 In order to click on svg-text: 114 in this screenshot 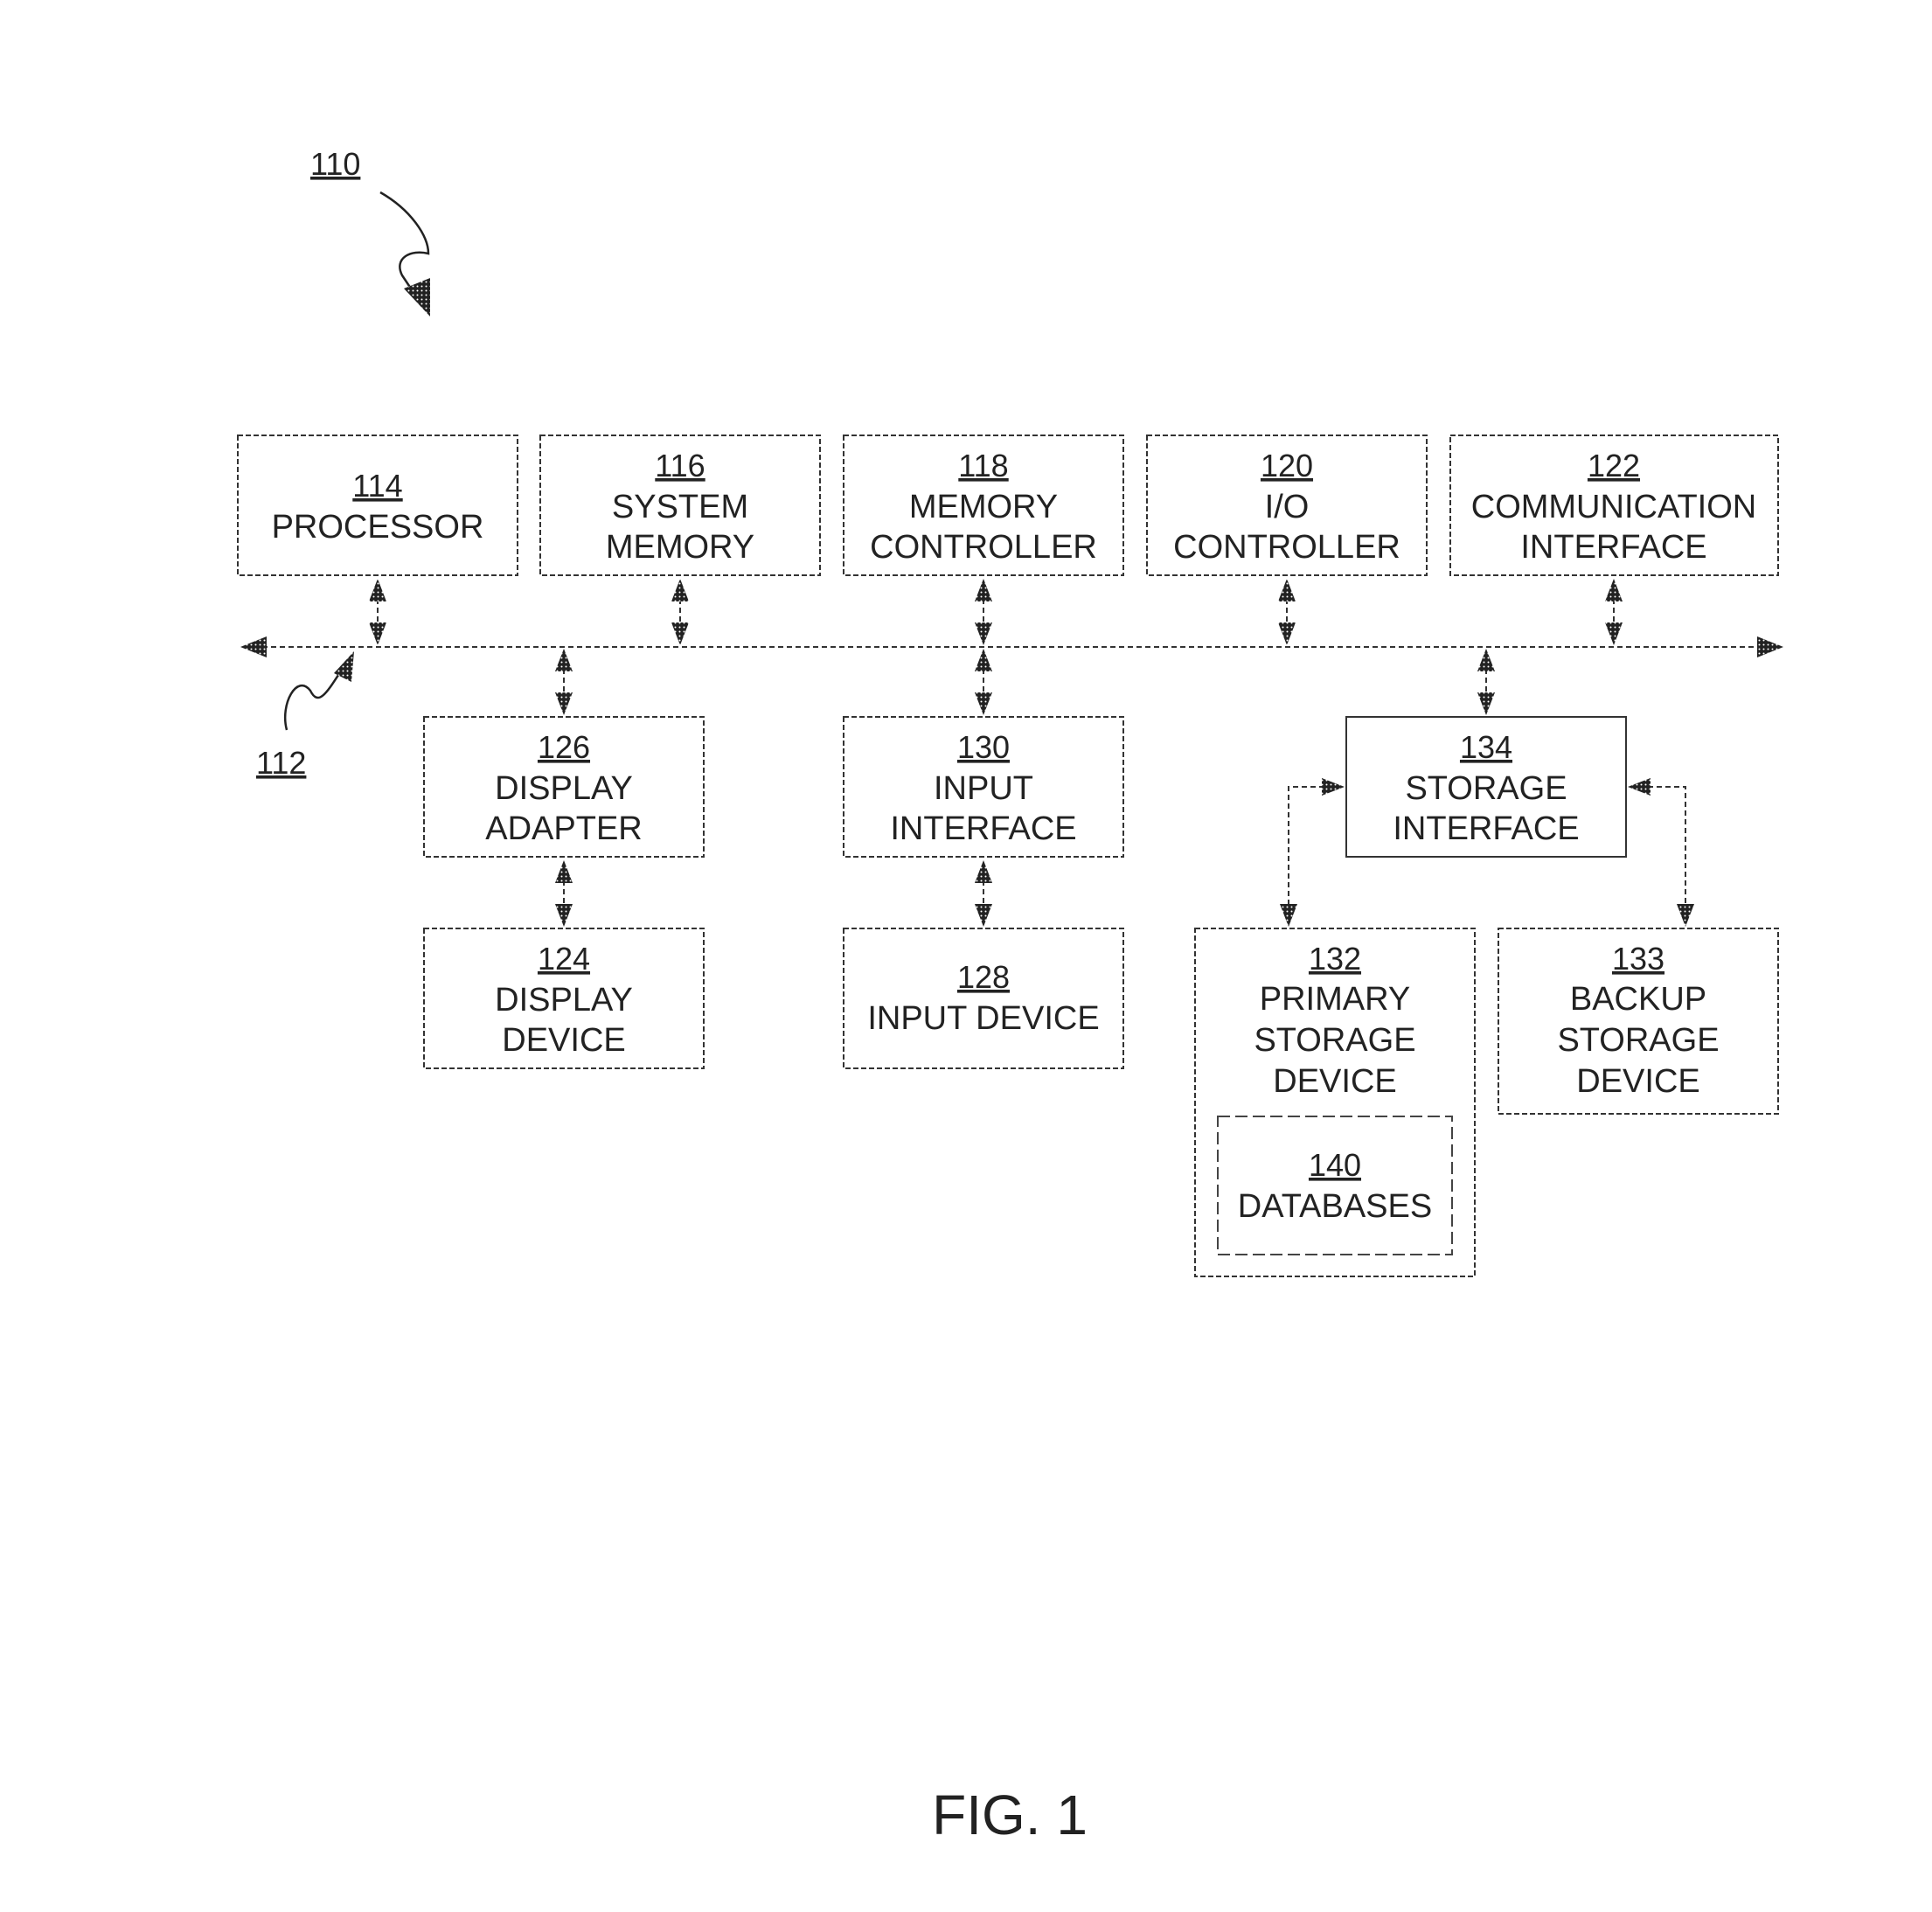, I will do `click(377, 486)`.